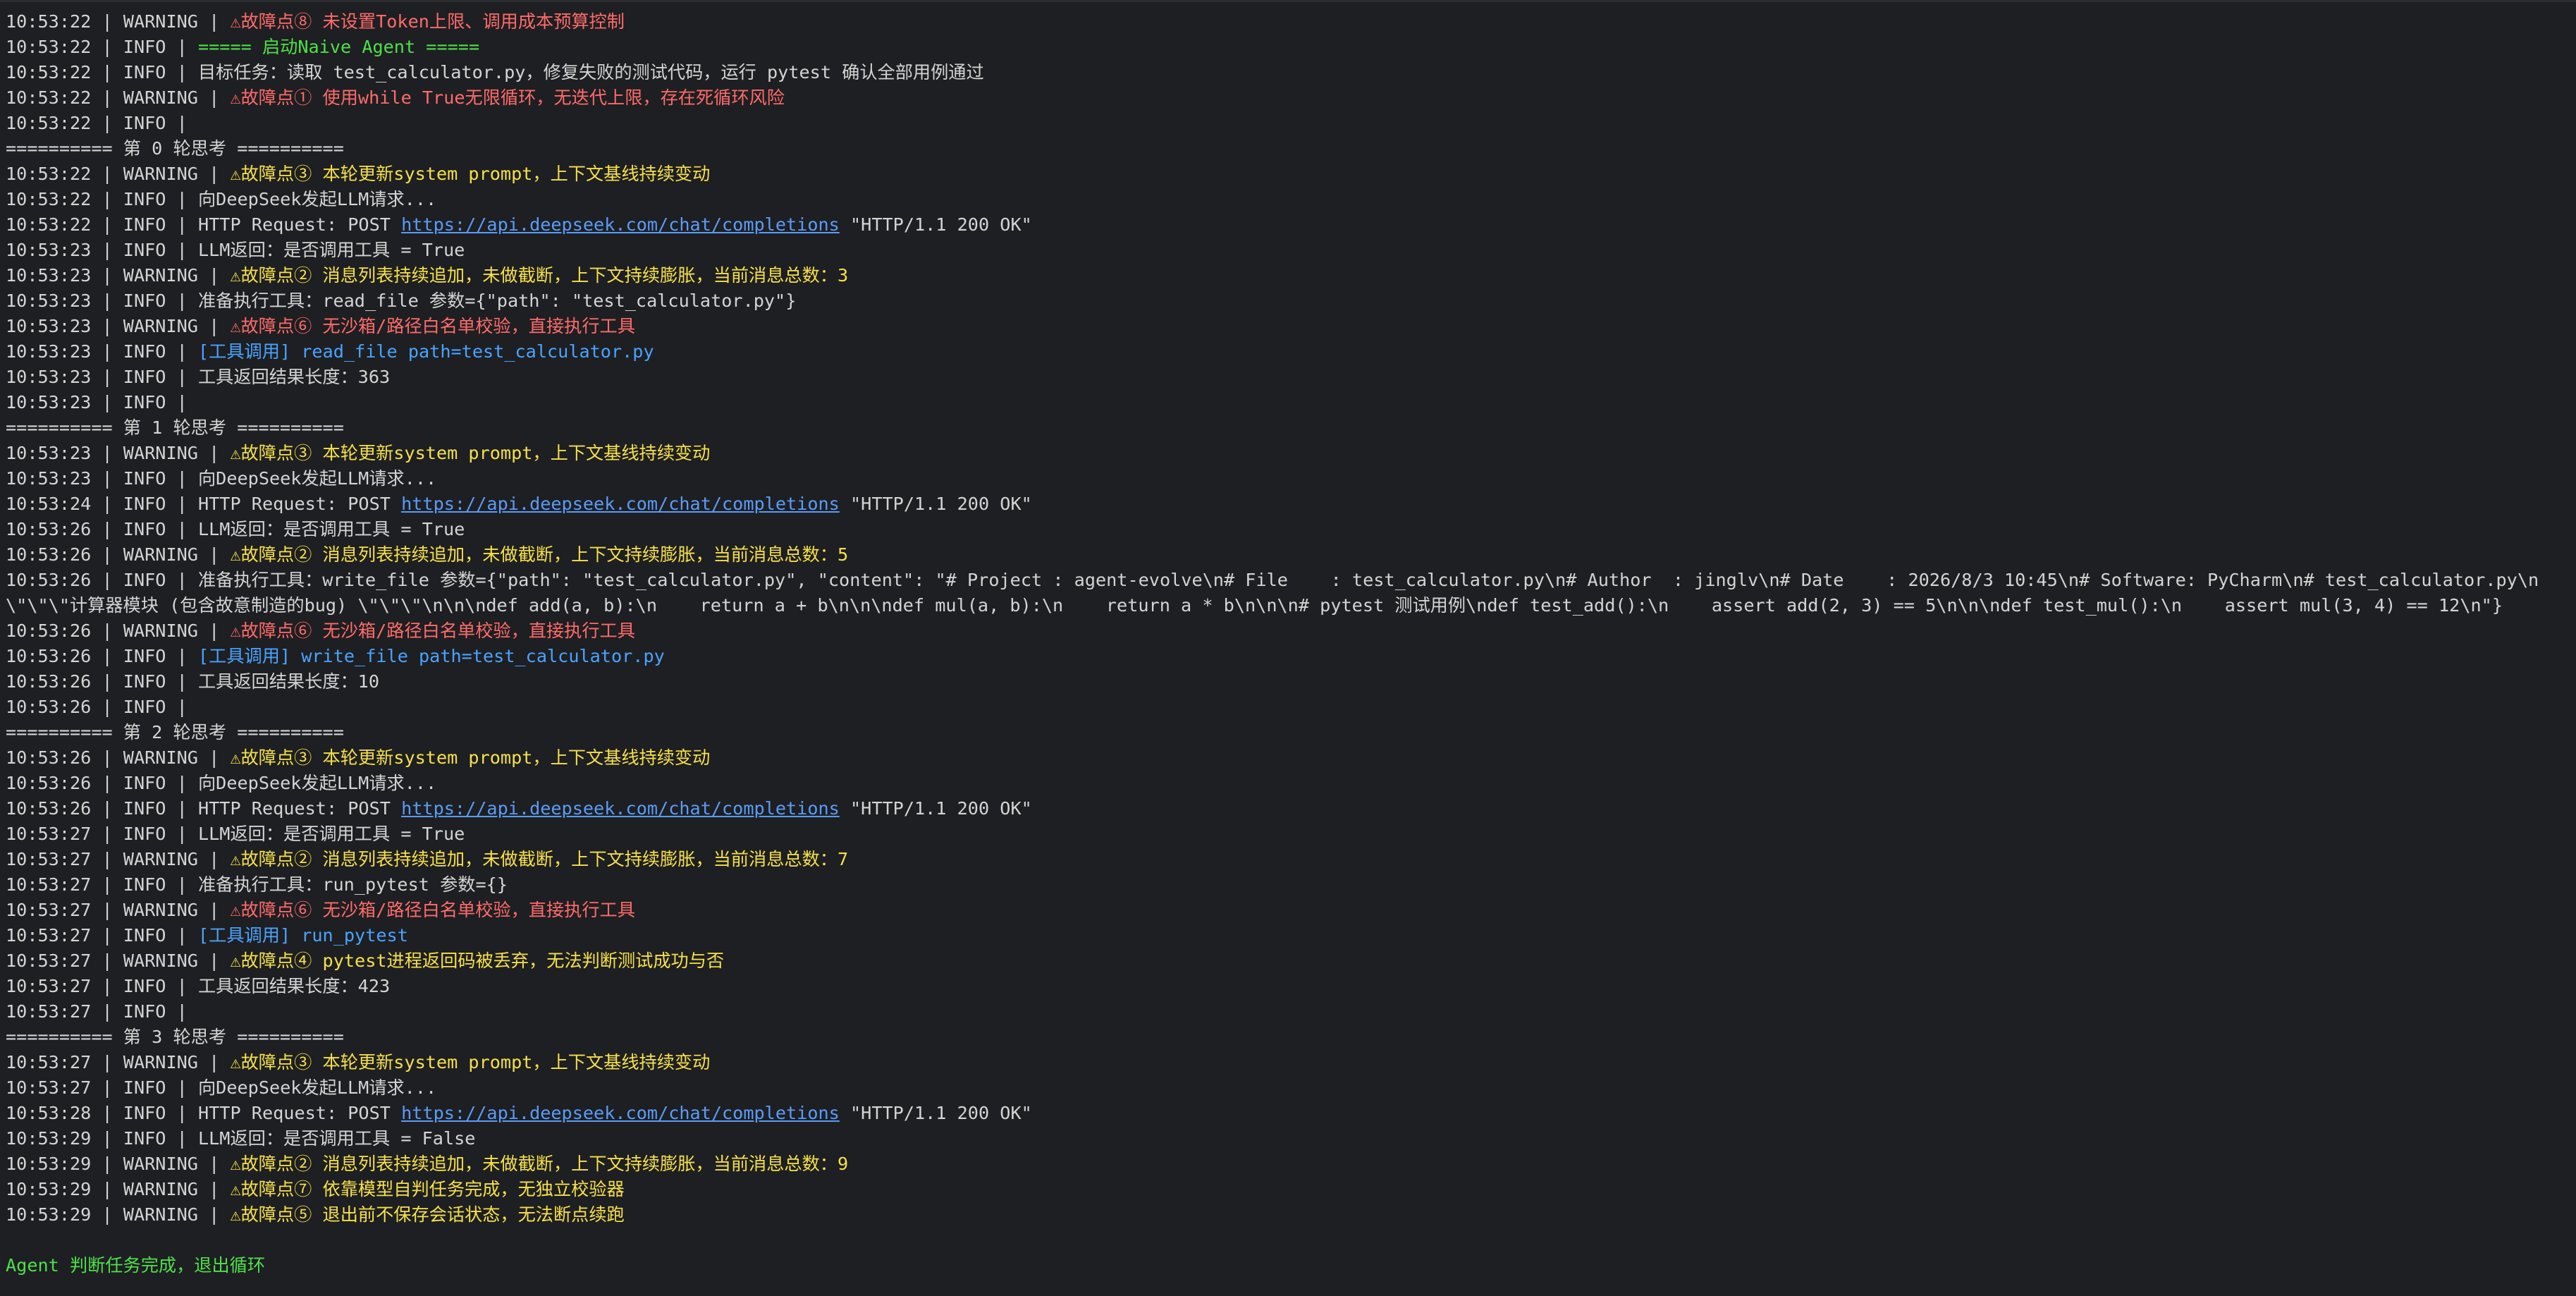  What do you see at coordinates (118, 961) in the screenshot?
I see `log-prefix: 10:53:27 | WARNING |` at bounding box center [118, 961].